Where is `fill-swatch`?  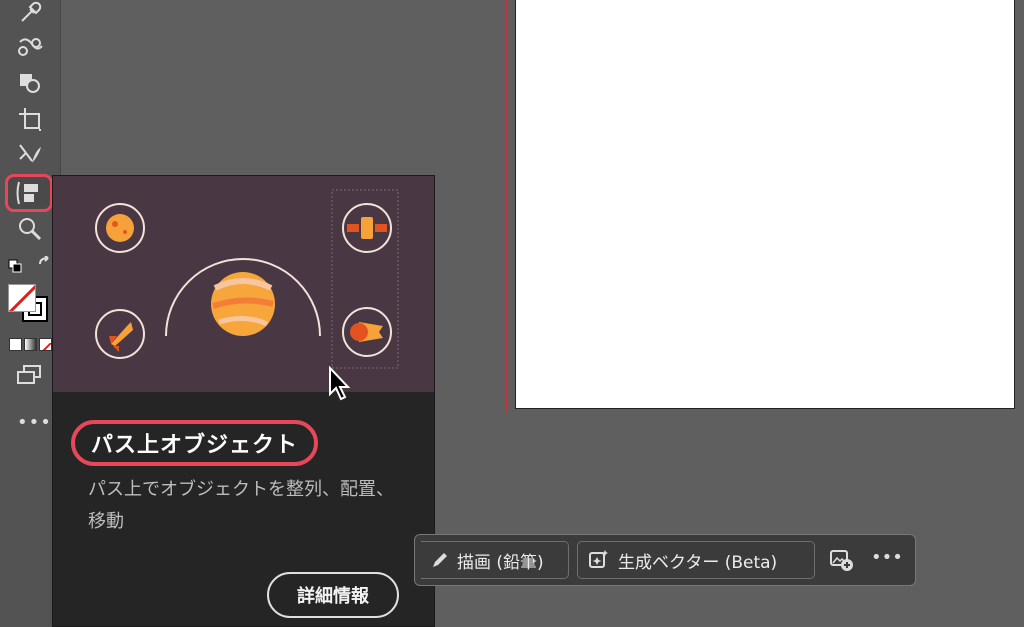
fill-swatch is located at coordinates (22, 298).